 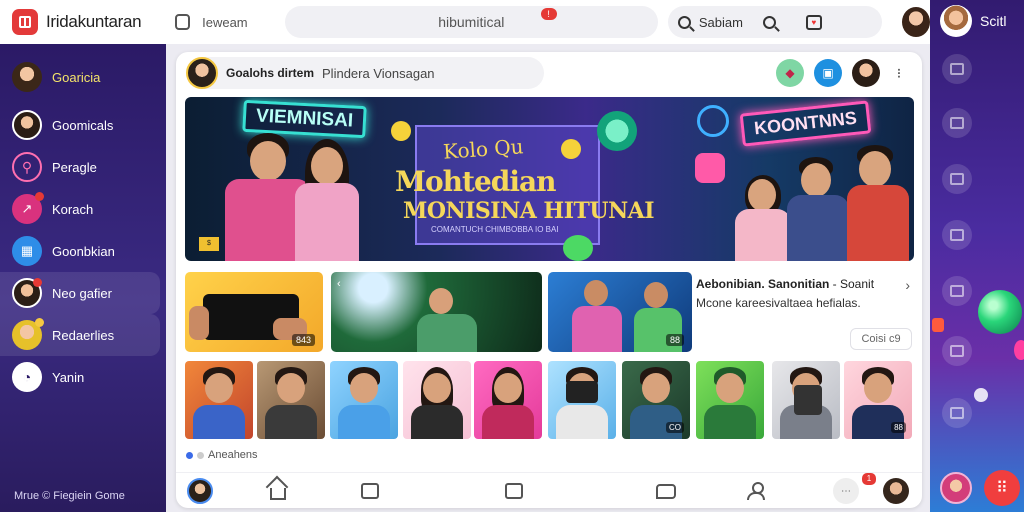 I want to click on share-icon: ▣, so click(x=828, y=73).